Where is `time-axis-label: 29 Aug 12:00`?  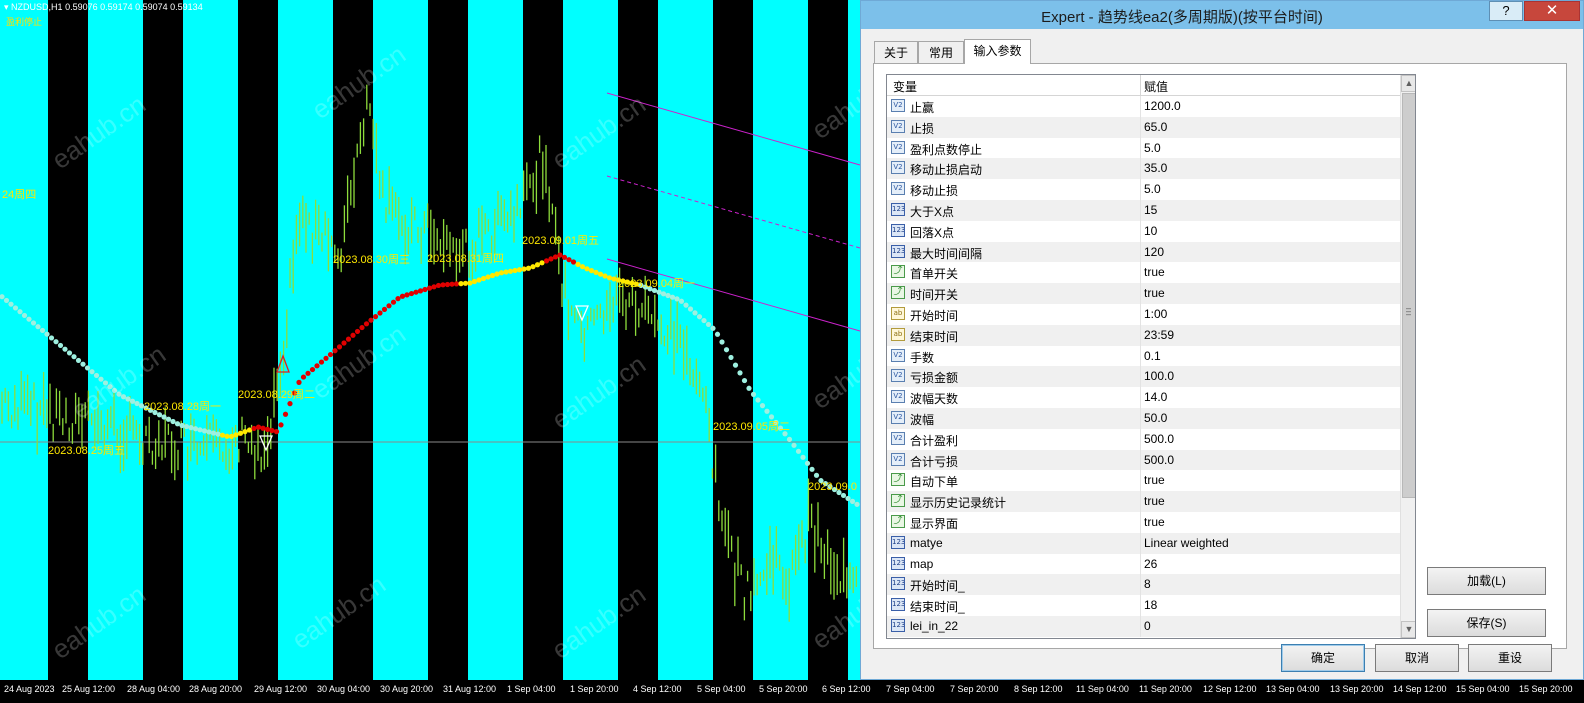
time-axis-label: 29 Aug 12:00 is located at coordinates (280, 689).